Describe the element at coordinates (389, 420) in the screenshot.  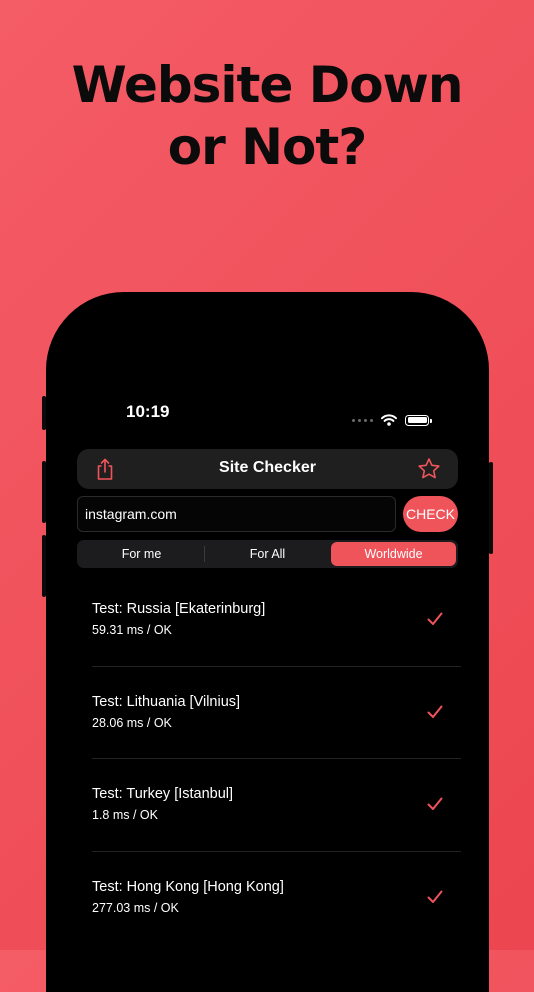
I see `wifi-icon` at that location.